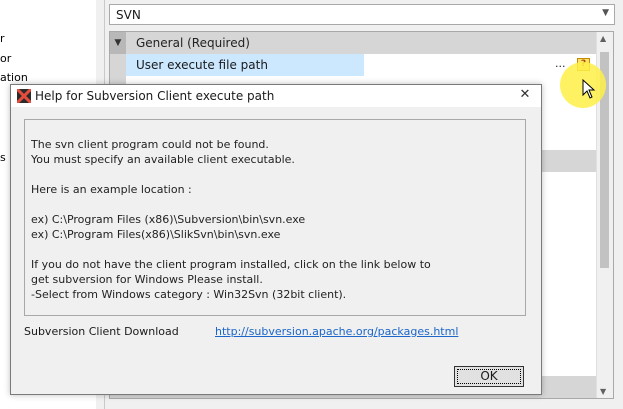 The image size is (623, 409). What do you see at coordinates (489, 376) in the screenshot?
I see `ok-button: OK` at bounding box center [489, 376].